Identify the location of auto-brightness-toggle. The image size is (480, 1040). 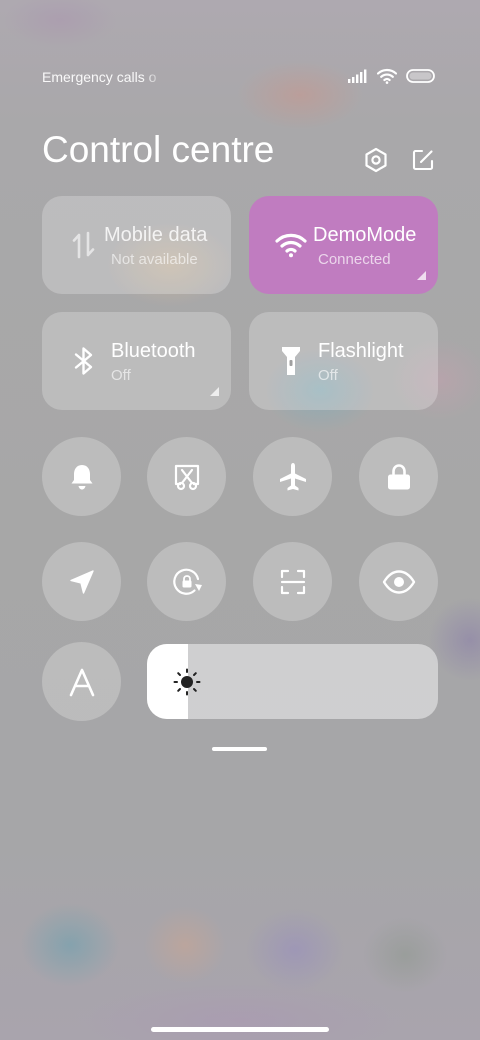
(81, 681).